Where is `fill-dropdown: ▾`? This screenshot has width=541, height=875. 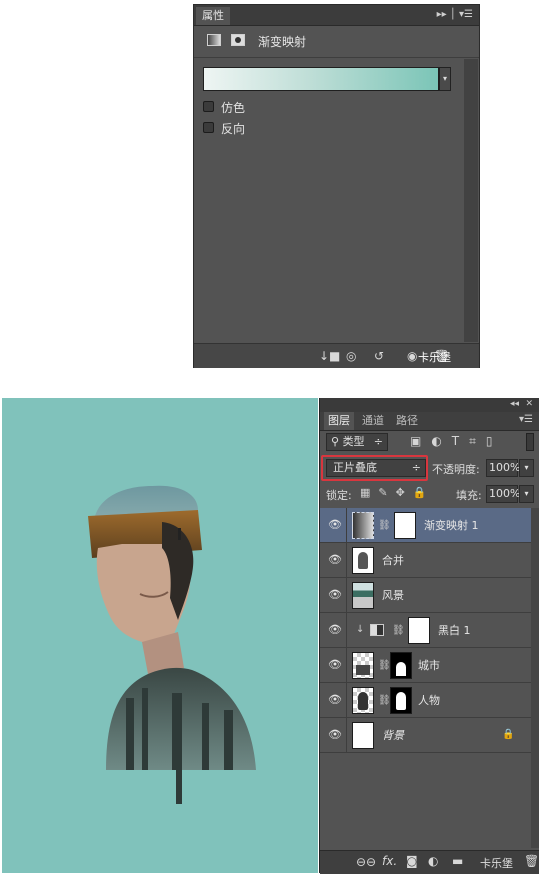 fill-dropdown: ▾ is located at coordinates (526, 494).